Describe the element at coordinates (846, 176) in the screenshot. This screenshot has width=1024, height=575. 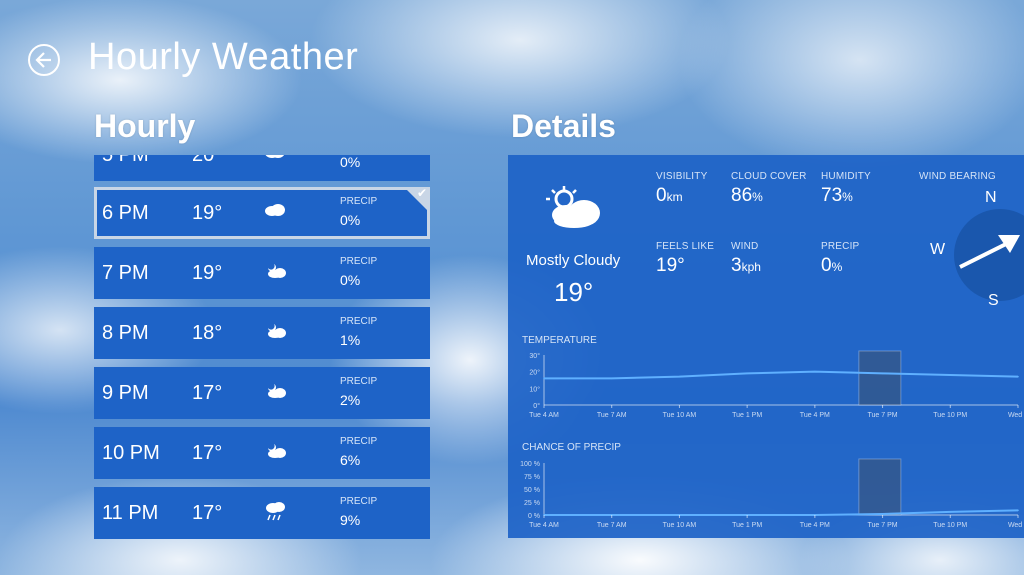
I see `humidity-label: HUMIDITY` at that location.